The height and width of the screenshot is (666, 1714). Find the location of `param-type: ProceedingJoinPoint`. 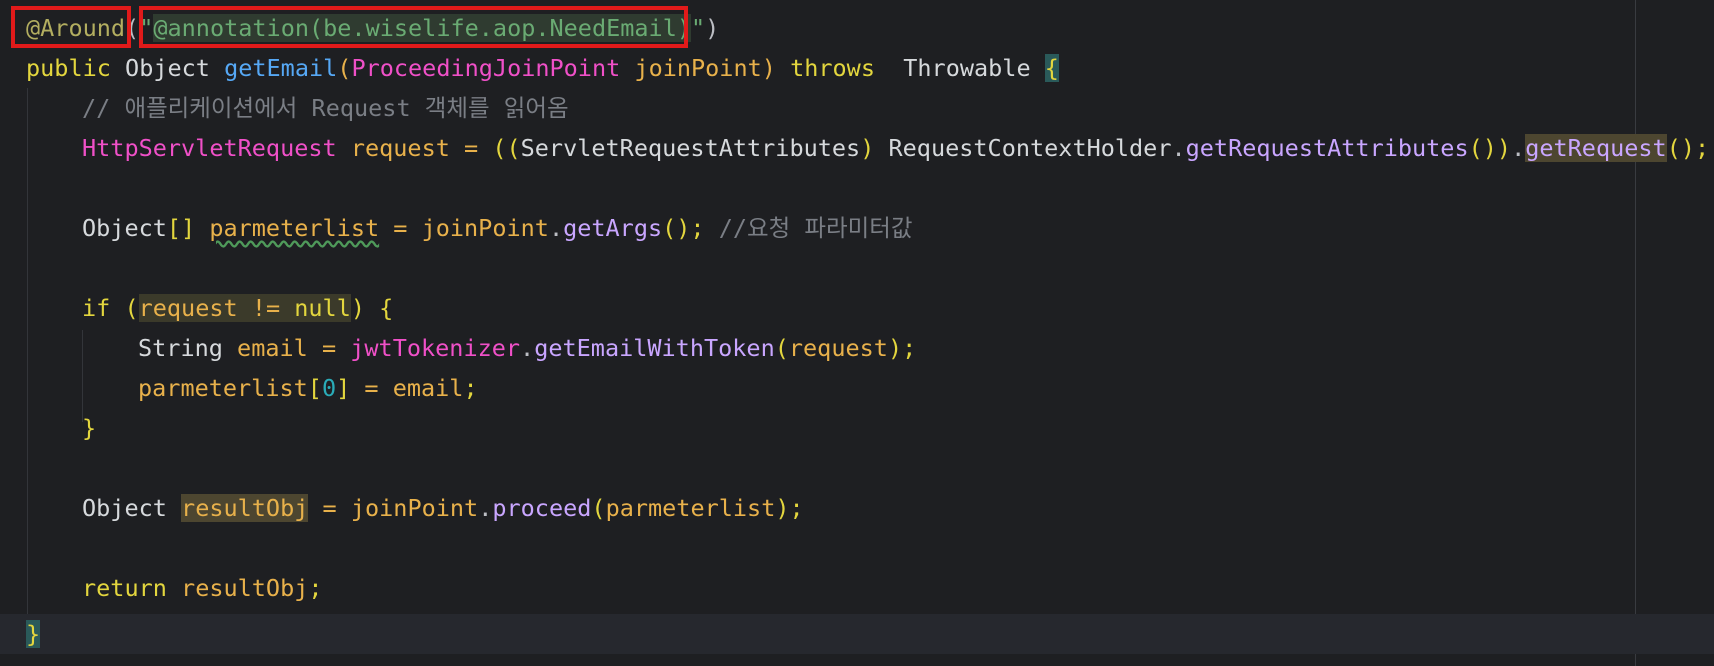

param-type: ProceedingJoinPoint is located at coordinates (486, 68).